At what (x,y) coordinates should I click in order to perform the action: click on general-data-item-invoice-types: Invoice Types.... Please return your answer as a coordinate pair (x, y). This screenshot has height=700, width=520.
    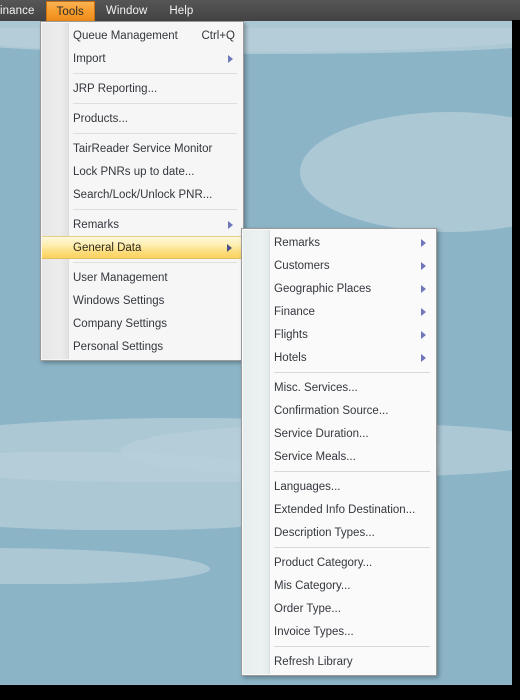
    Looking at the image, I should click on (339, 631).